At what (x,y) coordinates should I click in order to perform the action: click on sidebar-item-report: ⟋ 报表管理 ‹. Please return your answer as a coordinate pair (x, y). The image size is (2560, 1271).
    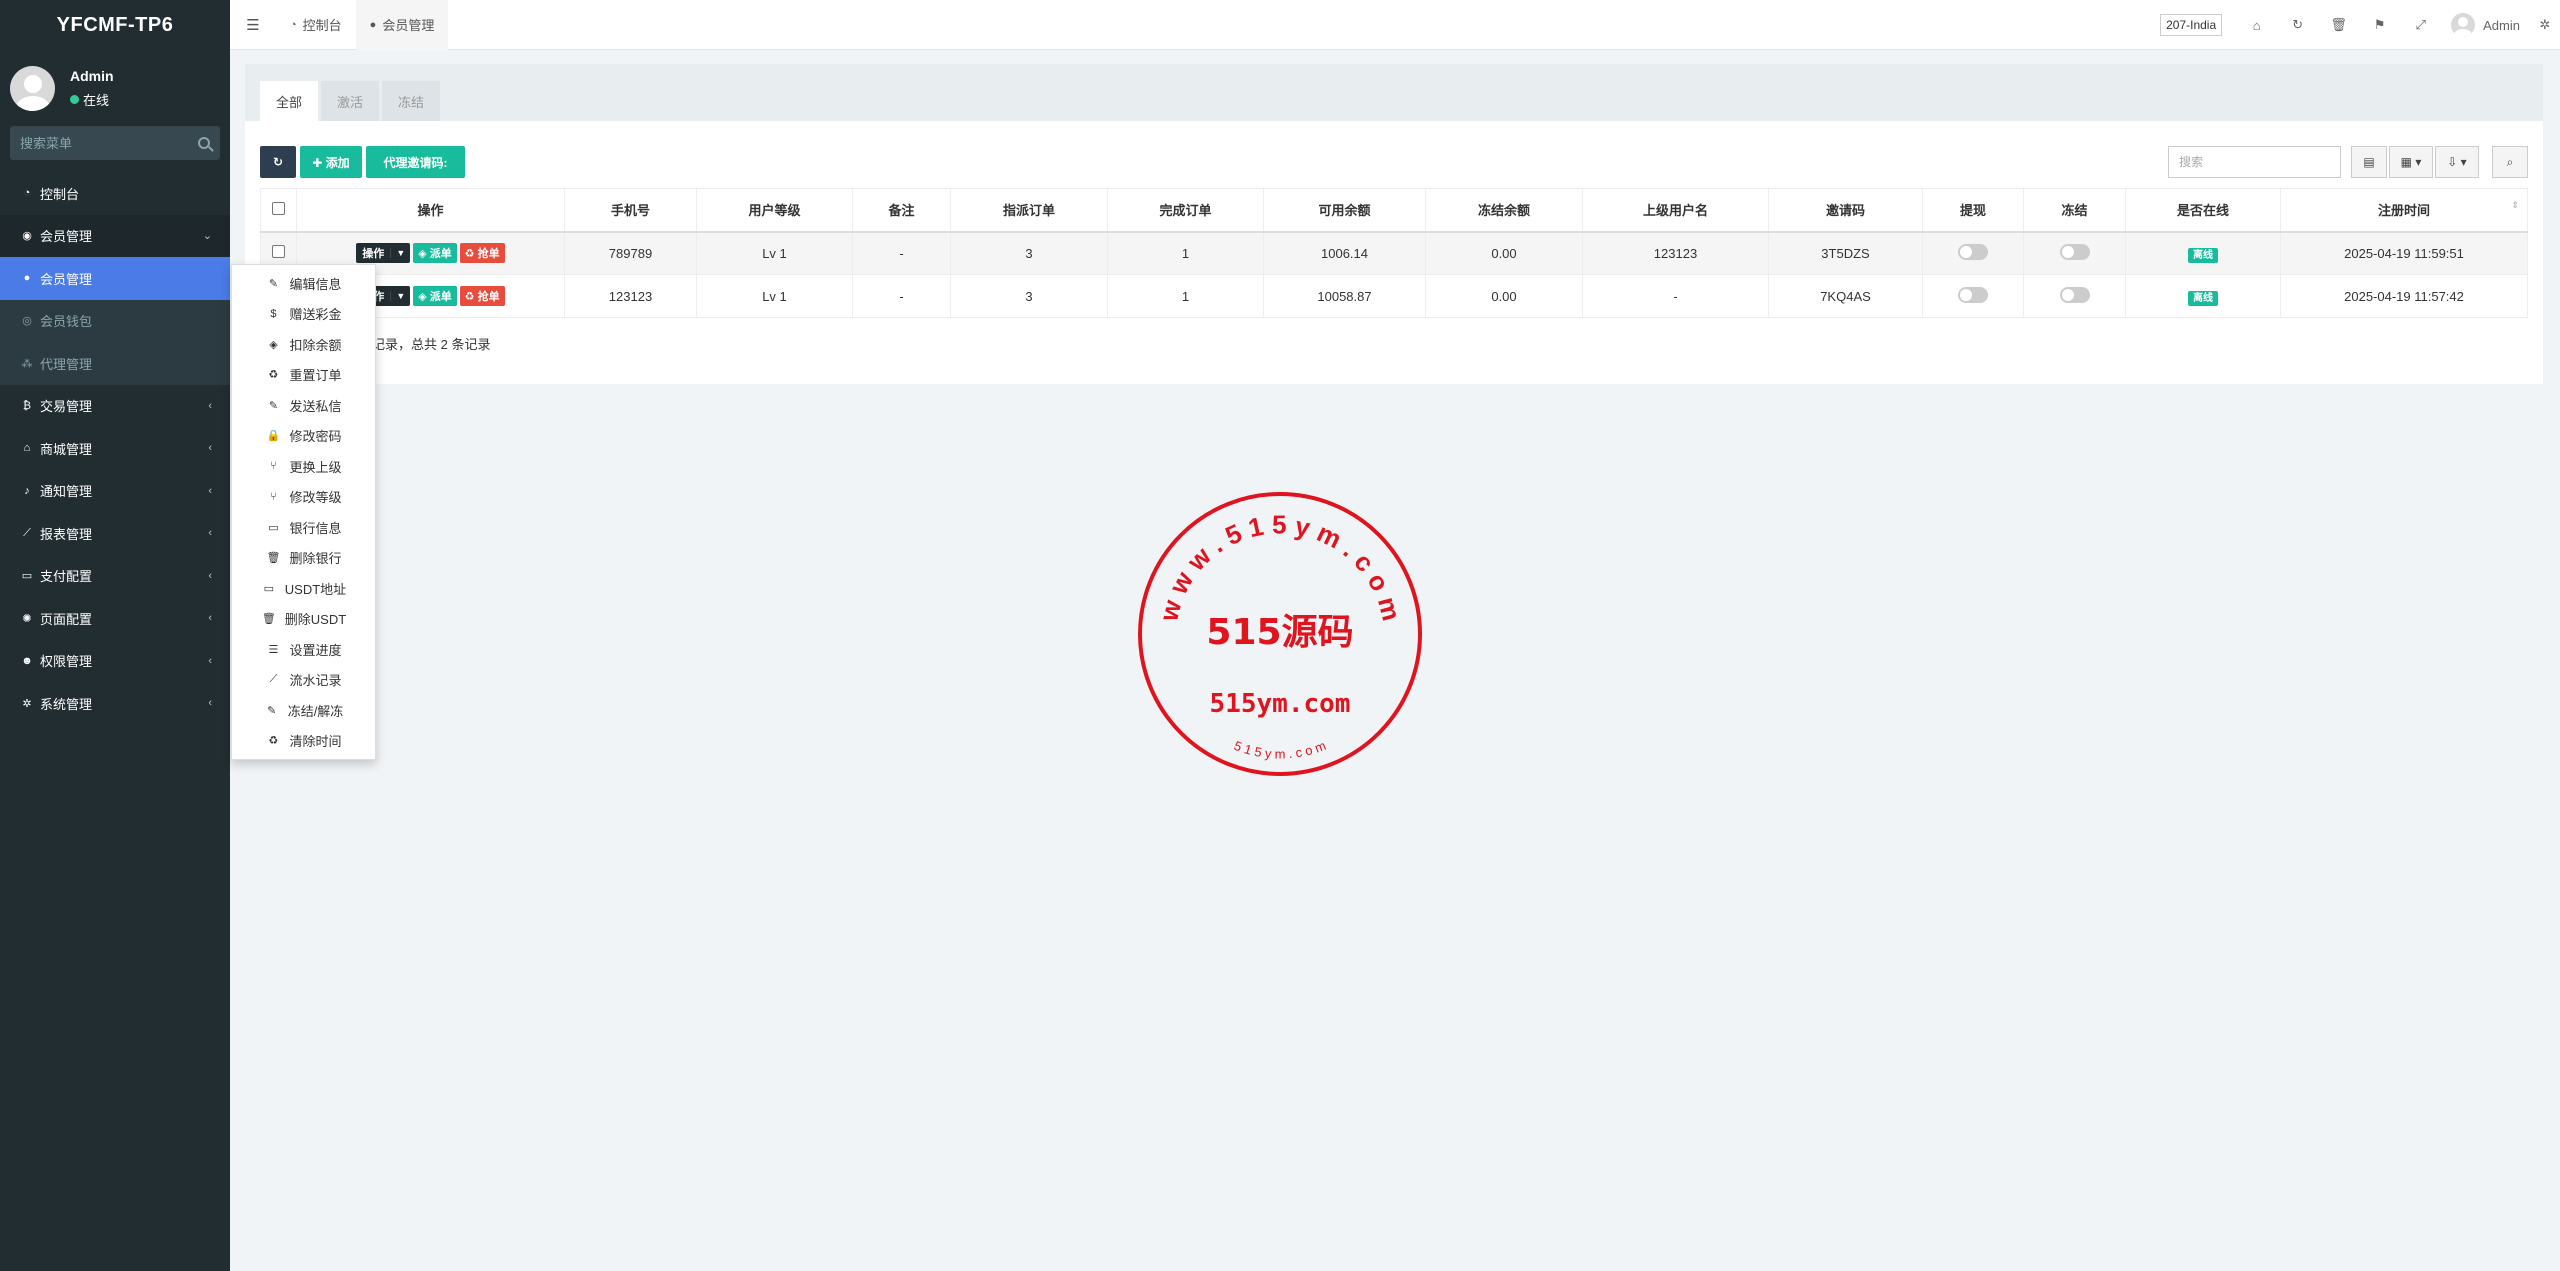
    Looking at the image, I should click on (115, 533).